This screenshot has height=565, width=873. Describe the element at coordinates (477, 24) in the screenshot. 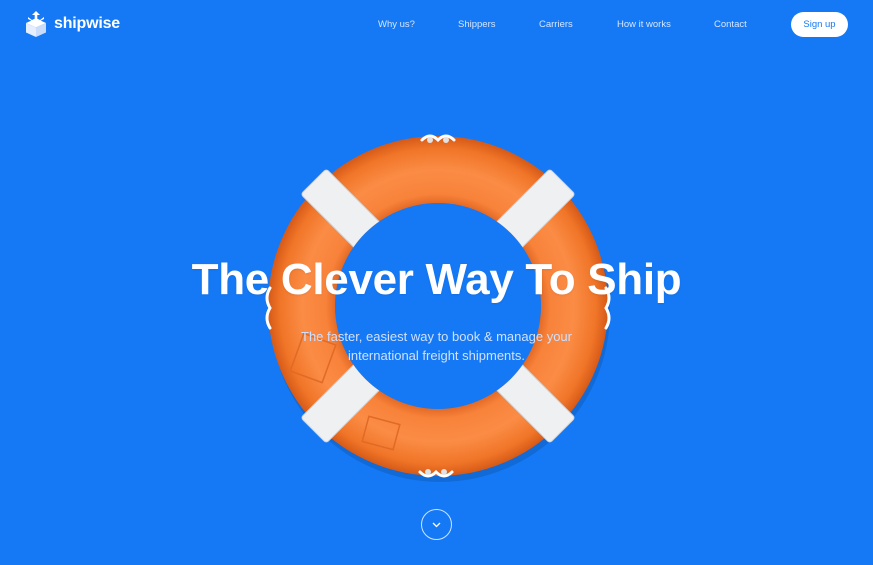

I see `nav-shippers: Shippers` at that location.